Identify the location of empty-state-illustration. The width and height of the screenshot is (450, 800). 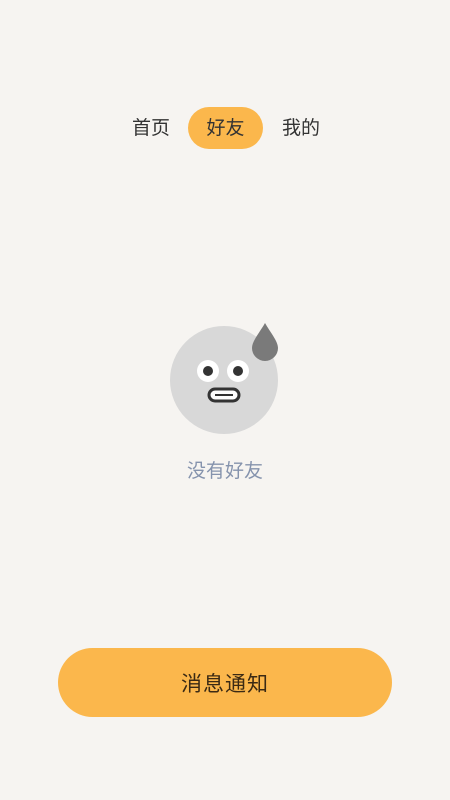
(225, 380).